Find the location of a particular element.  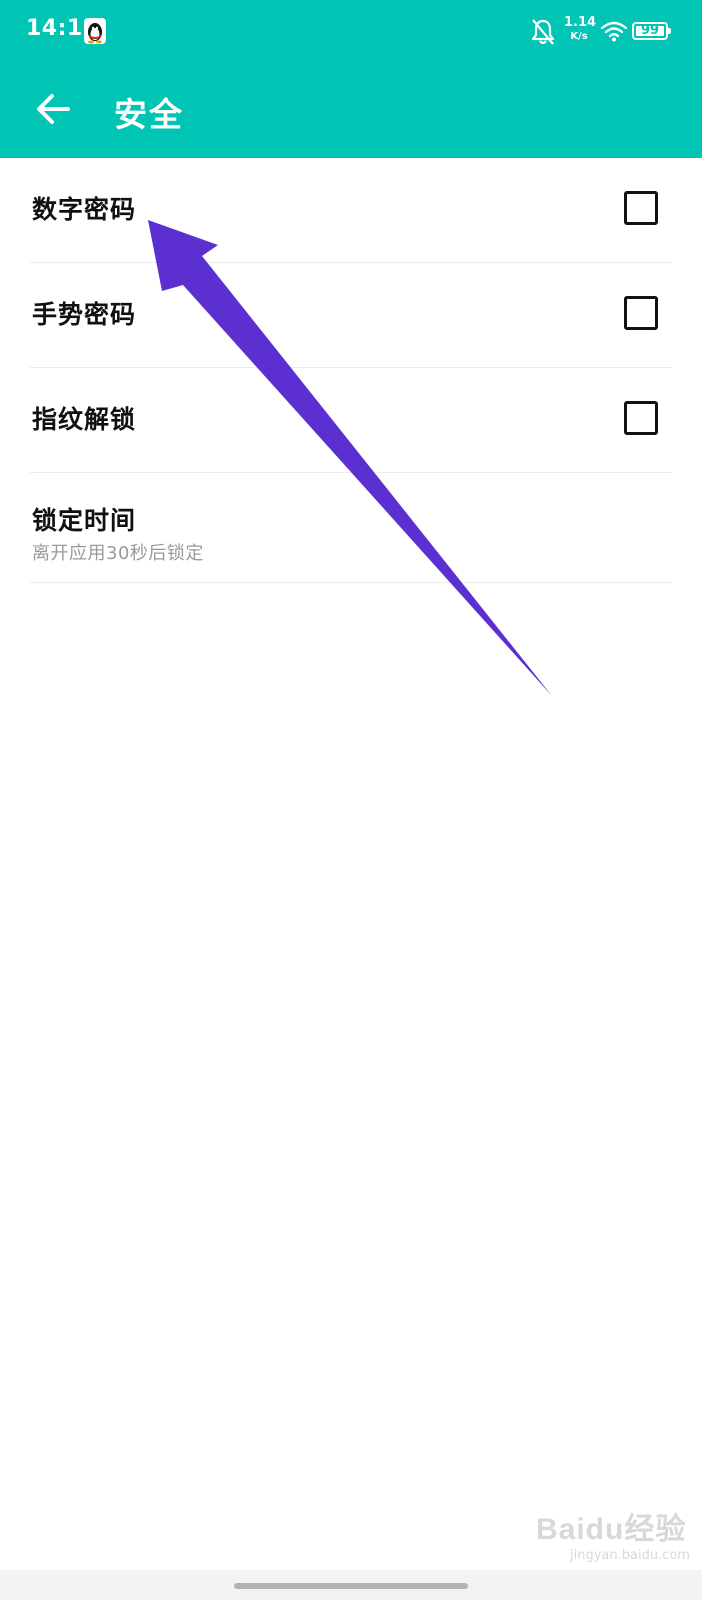

network-speed-value: 1.14 is located at coordinates (580, 22).